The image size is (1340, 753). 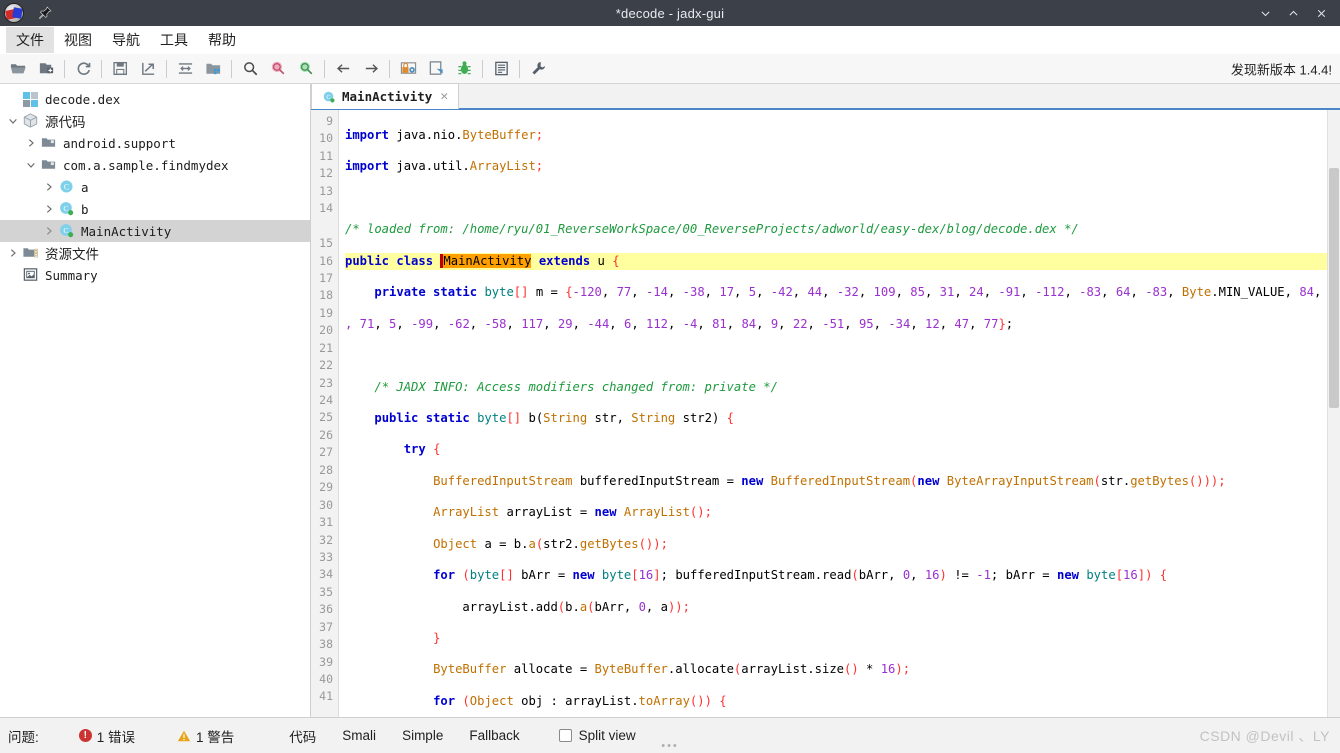 What do you see at coordinates (155, 121) in the screenshot?
I see `tree-node-source-code: 源代码` at bounding box center [155, 121].